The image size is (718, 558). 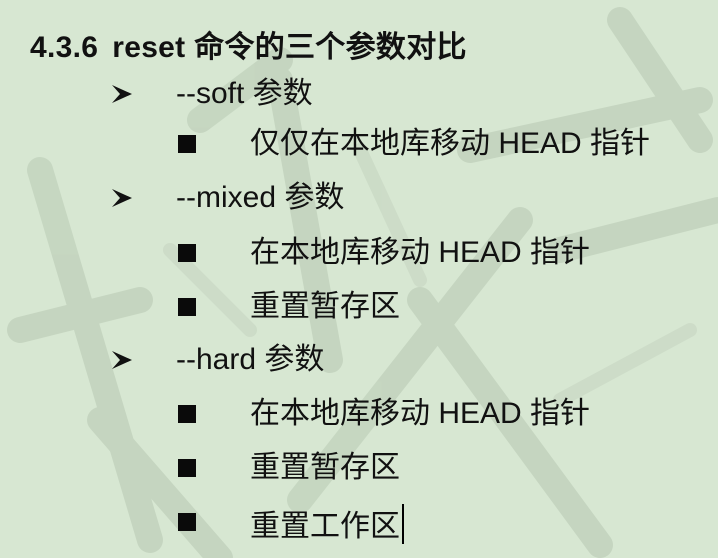 I want to click on param-label: --hard 参数, so click(x=250, y=359).